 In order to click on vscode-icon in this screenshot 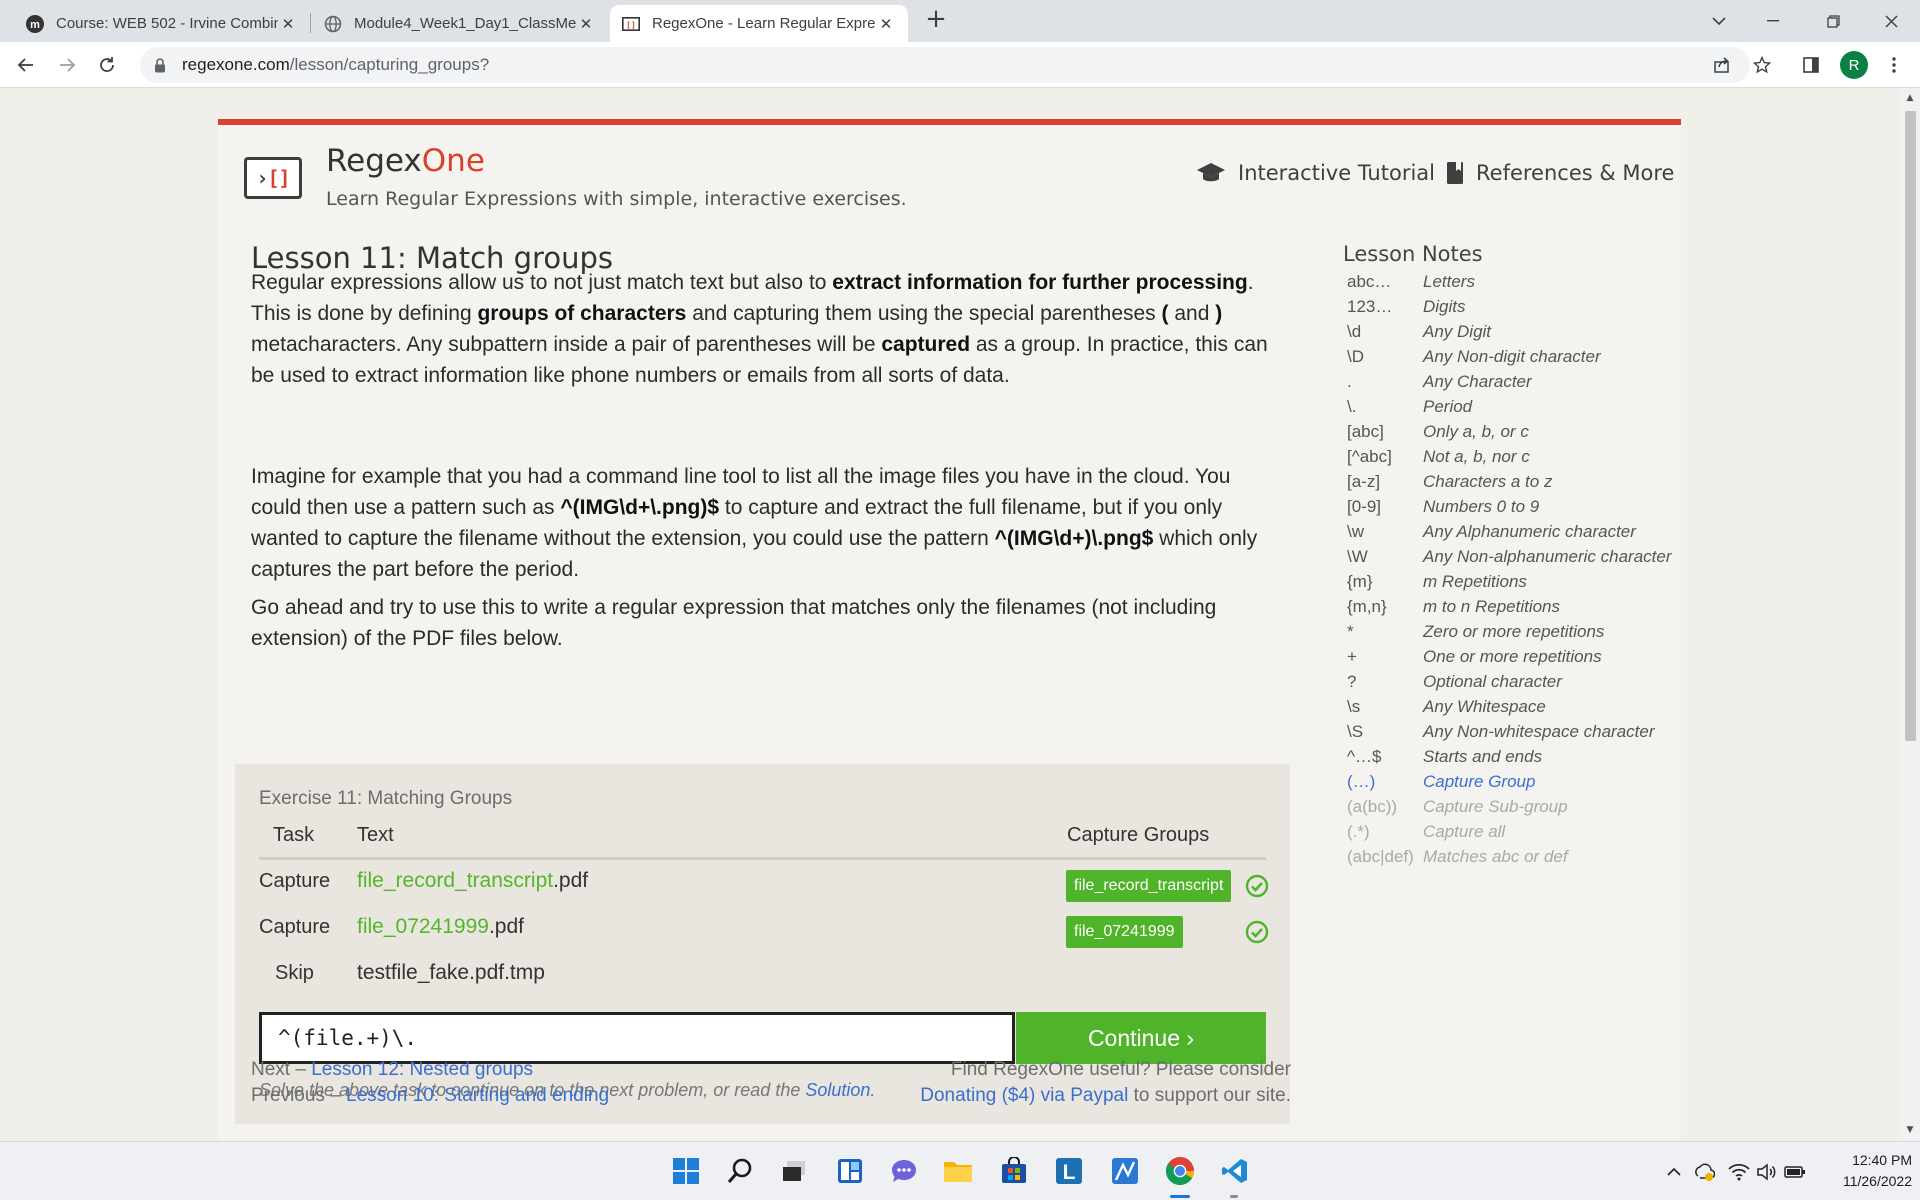, I will do `click(1235, 1171)`.